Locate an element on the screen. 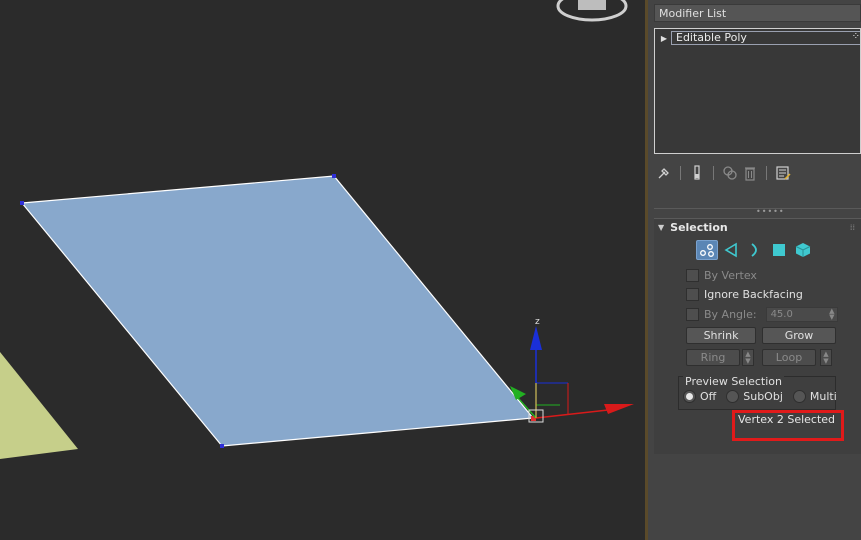  ring-spinner-icon: ▲ ▼ is located at coordinates (748, 357).